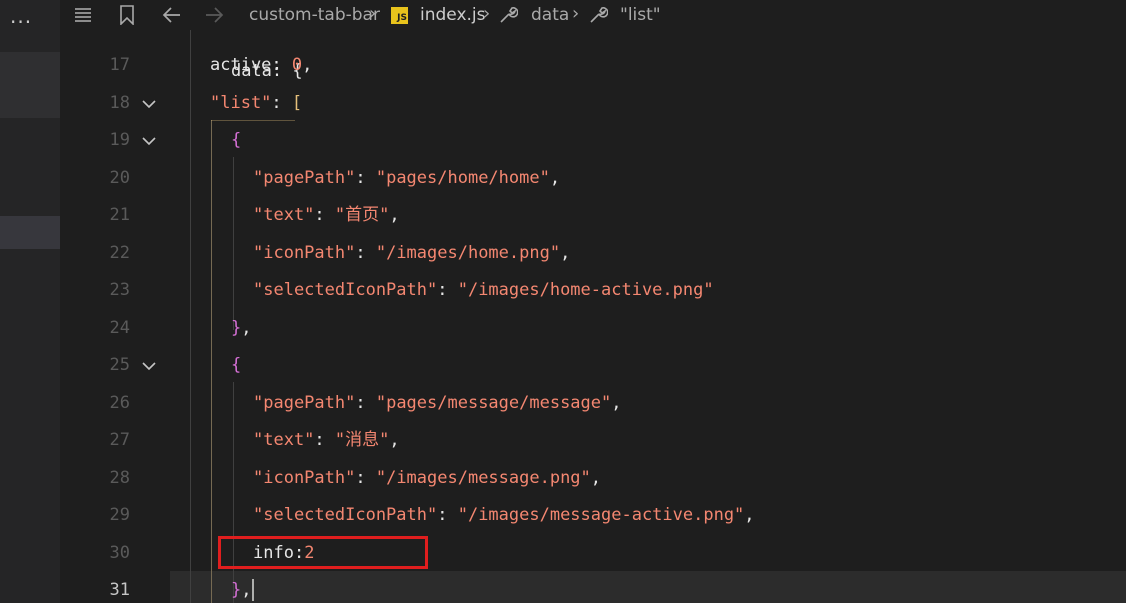 The height and width of the screenshot is (603, 1126). I want to click on code-line: "pagePath": "pages/home/home",, so click(689, 178).